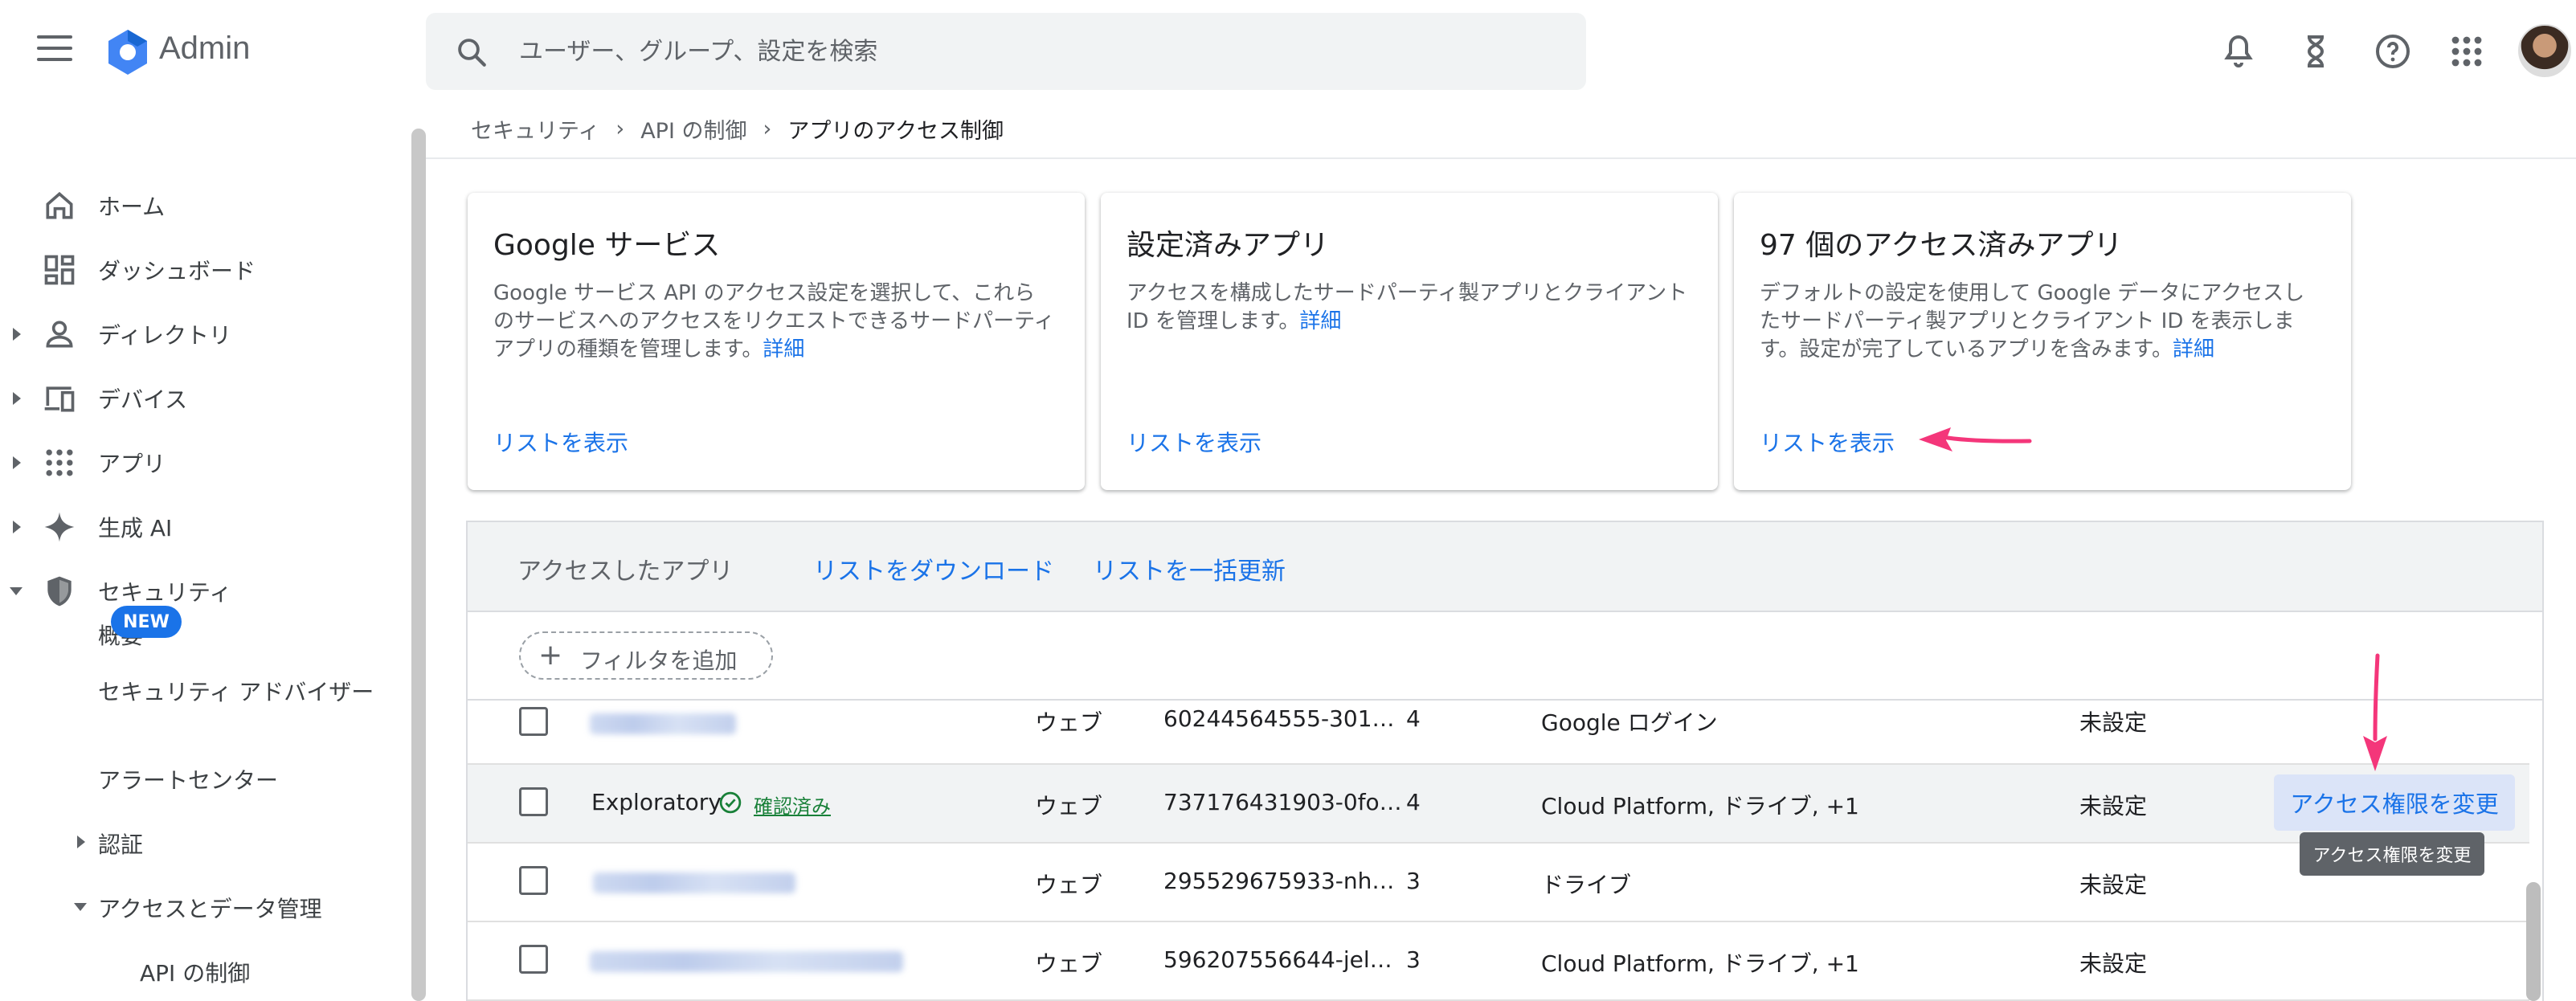  What do you see at coordinates (59, 462) in the screenshot?
I see `apps-icon` at bounding box center [59, 462].